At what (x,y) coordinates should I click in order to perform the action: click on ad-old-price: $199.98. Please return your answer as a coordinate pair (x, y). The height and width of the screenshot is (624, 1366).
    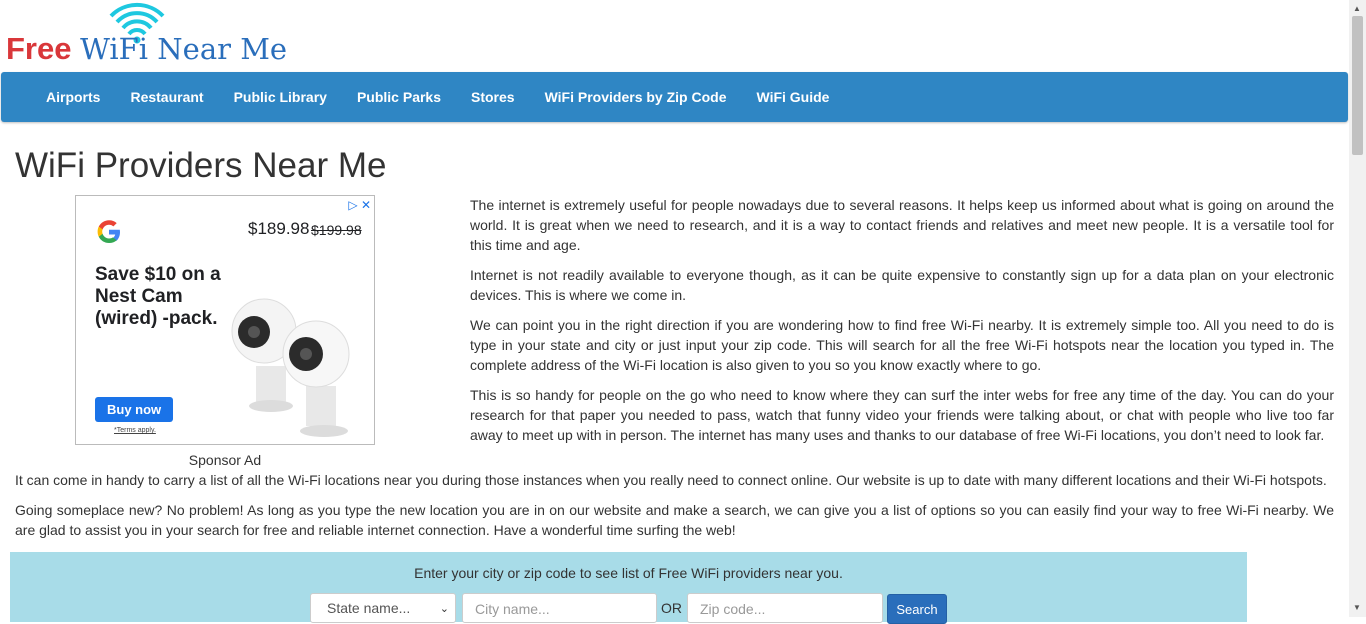
    Looking at the image, I should click on (336, 230).